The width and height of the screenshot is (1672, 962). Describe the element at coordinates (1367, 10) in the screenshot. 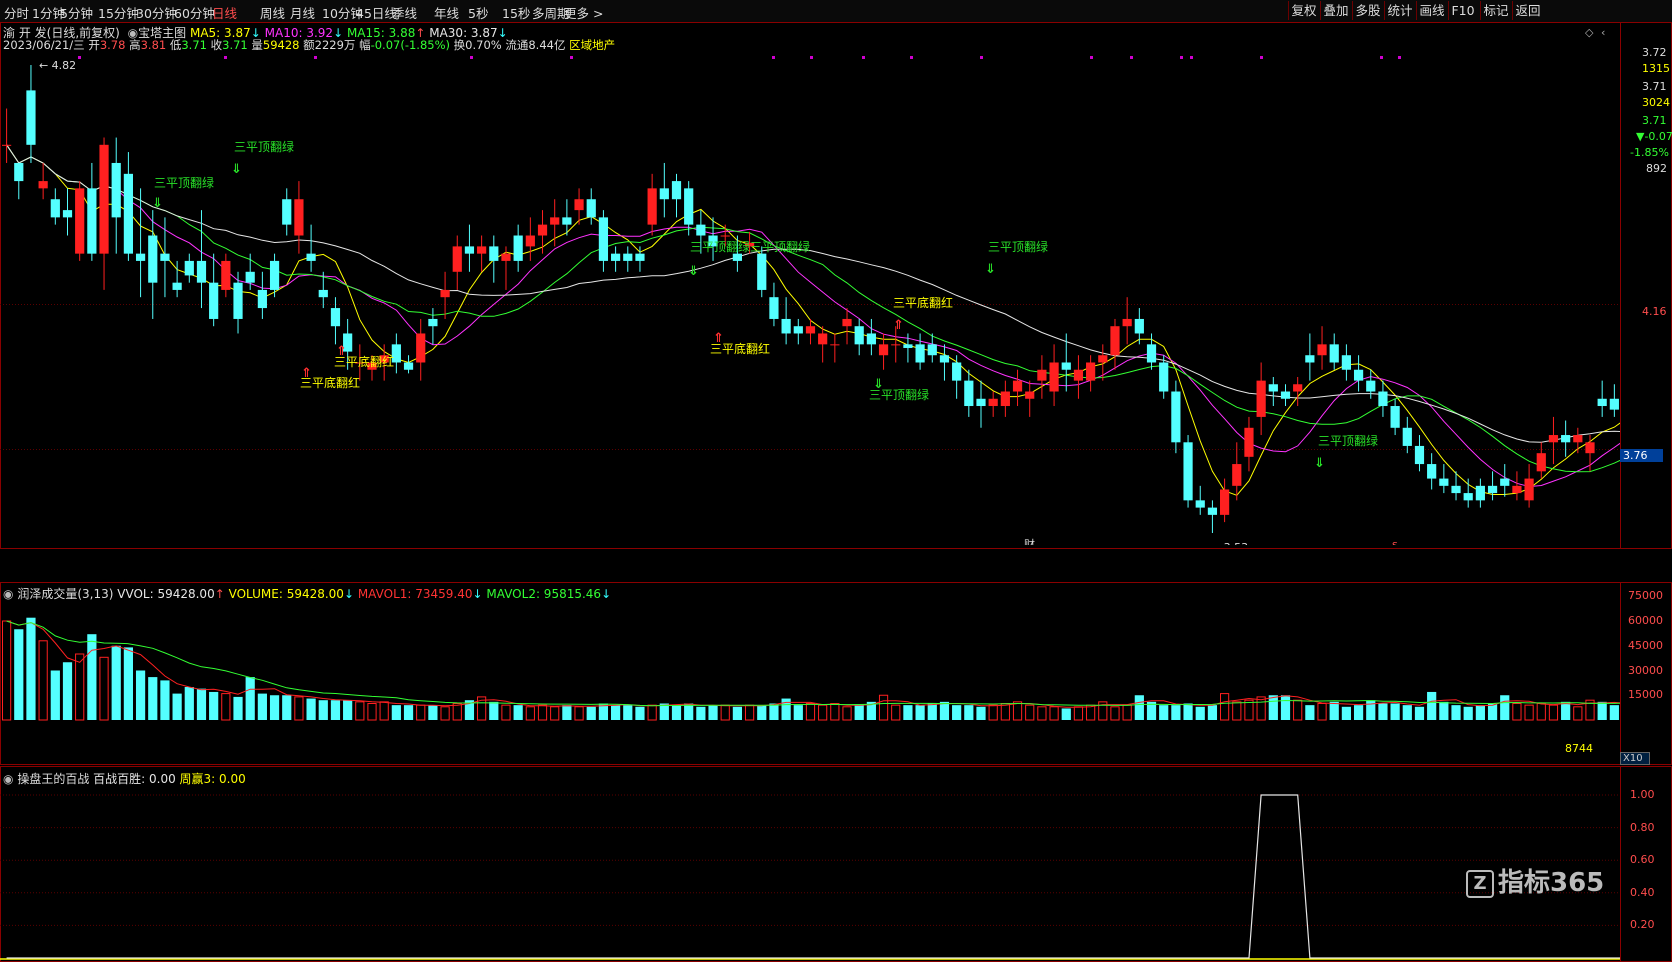

I see `toolbar-button-2: 多股` at that location.